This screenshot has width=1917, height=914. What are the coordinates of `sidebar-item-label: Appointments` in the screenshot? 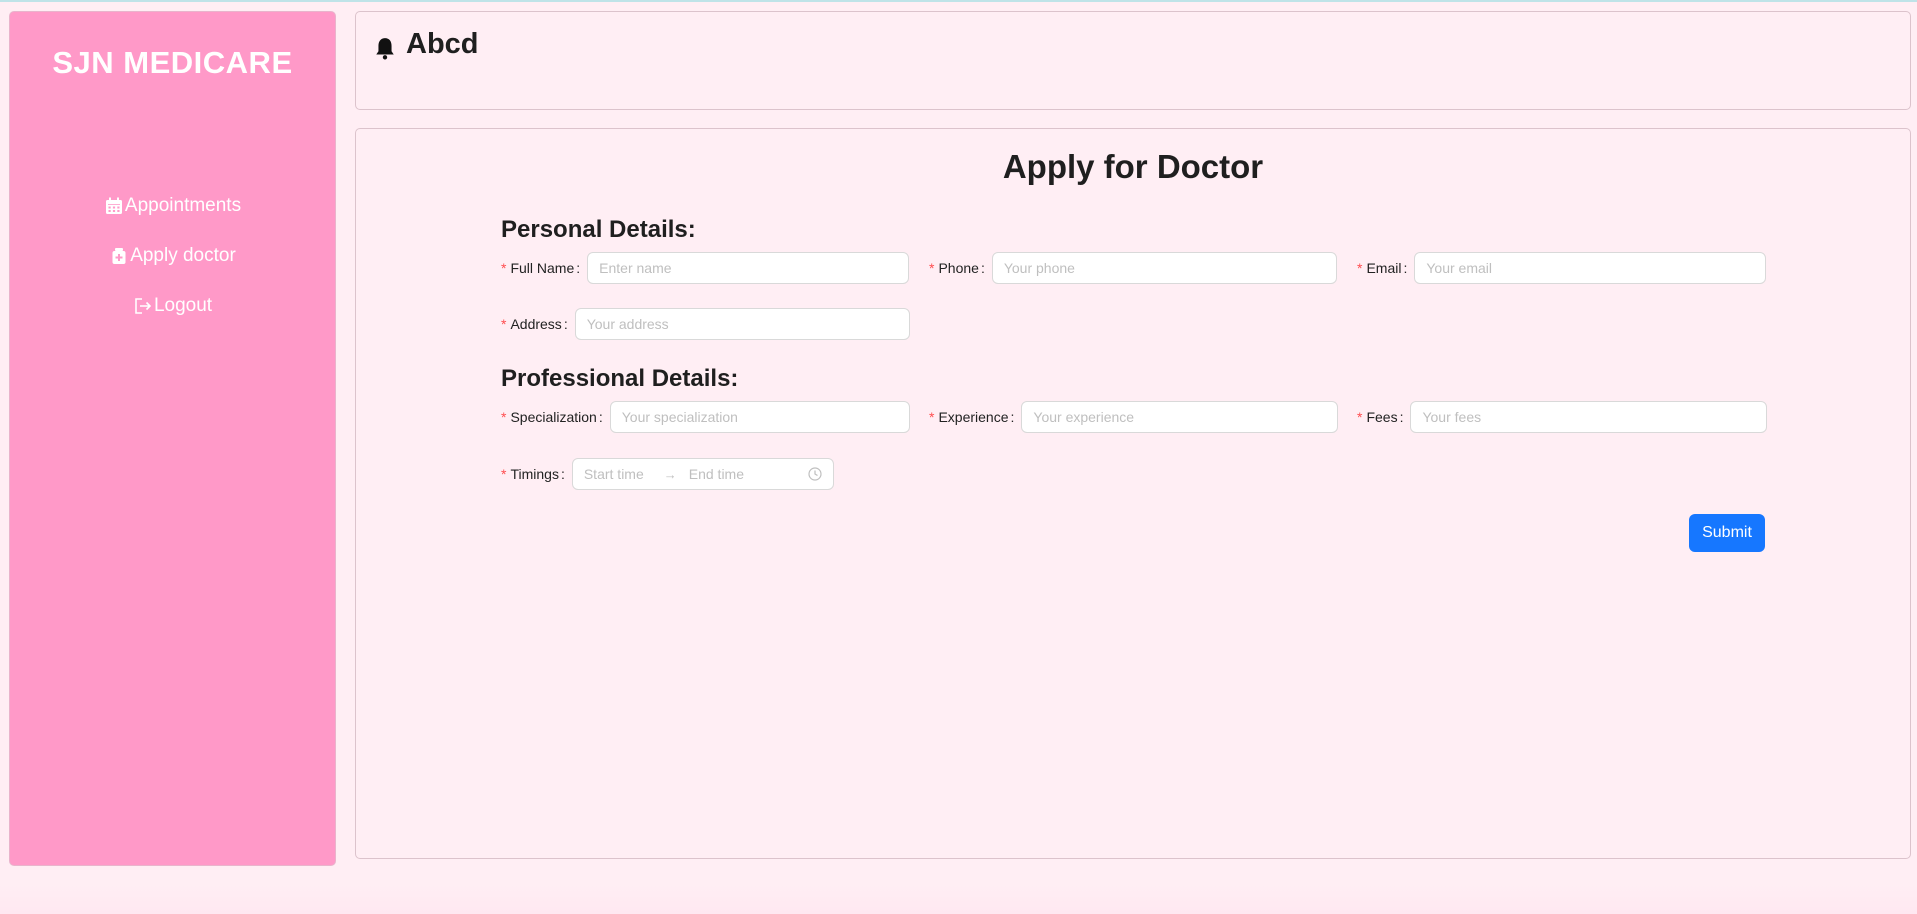 It's located at (183, 205).